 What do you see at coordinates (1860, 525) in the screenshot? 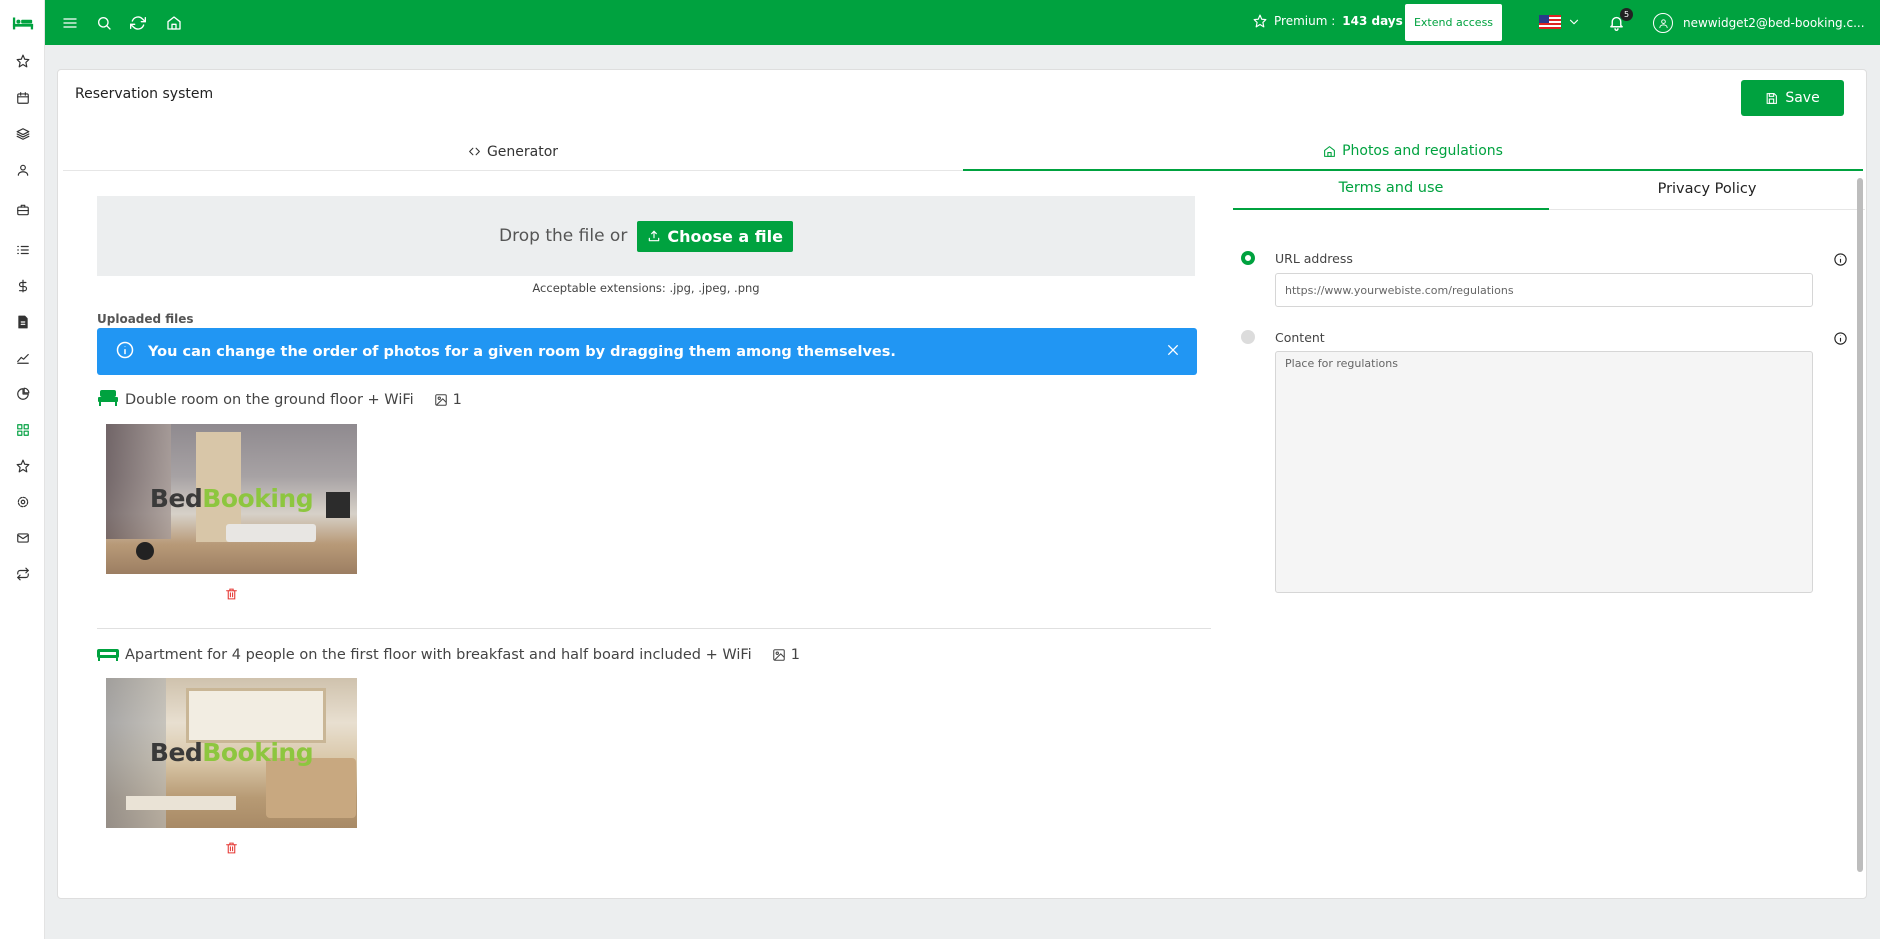
I see `scrollbar` at bounding box center [1860, 525].